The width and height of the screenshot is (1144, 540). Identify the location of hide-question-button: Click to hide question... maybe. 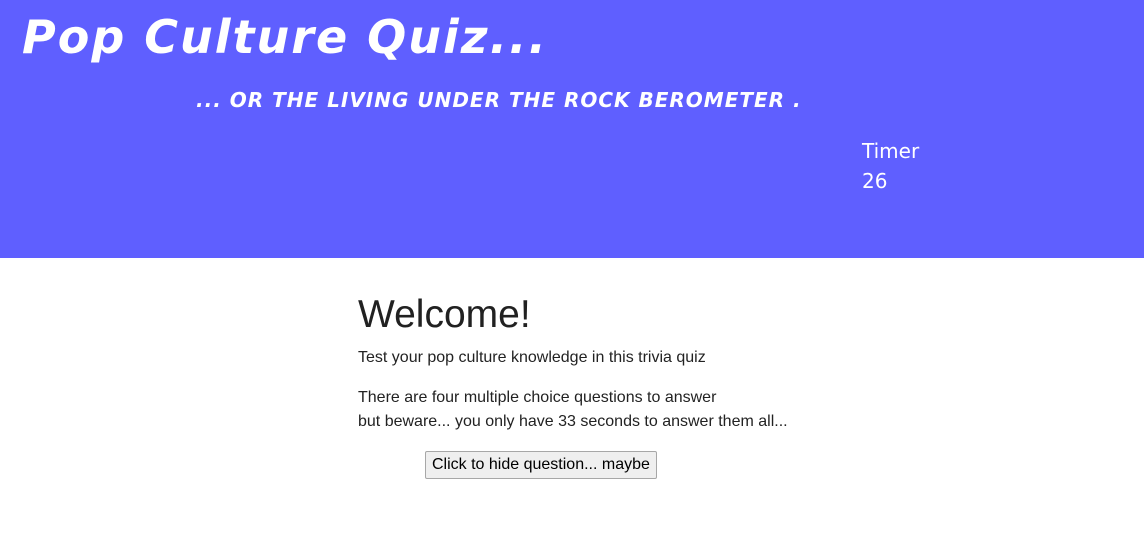
(541, 465).